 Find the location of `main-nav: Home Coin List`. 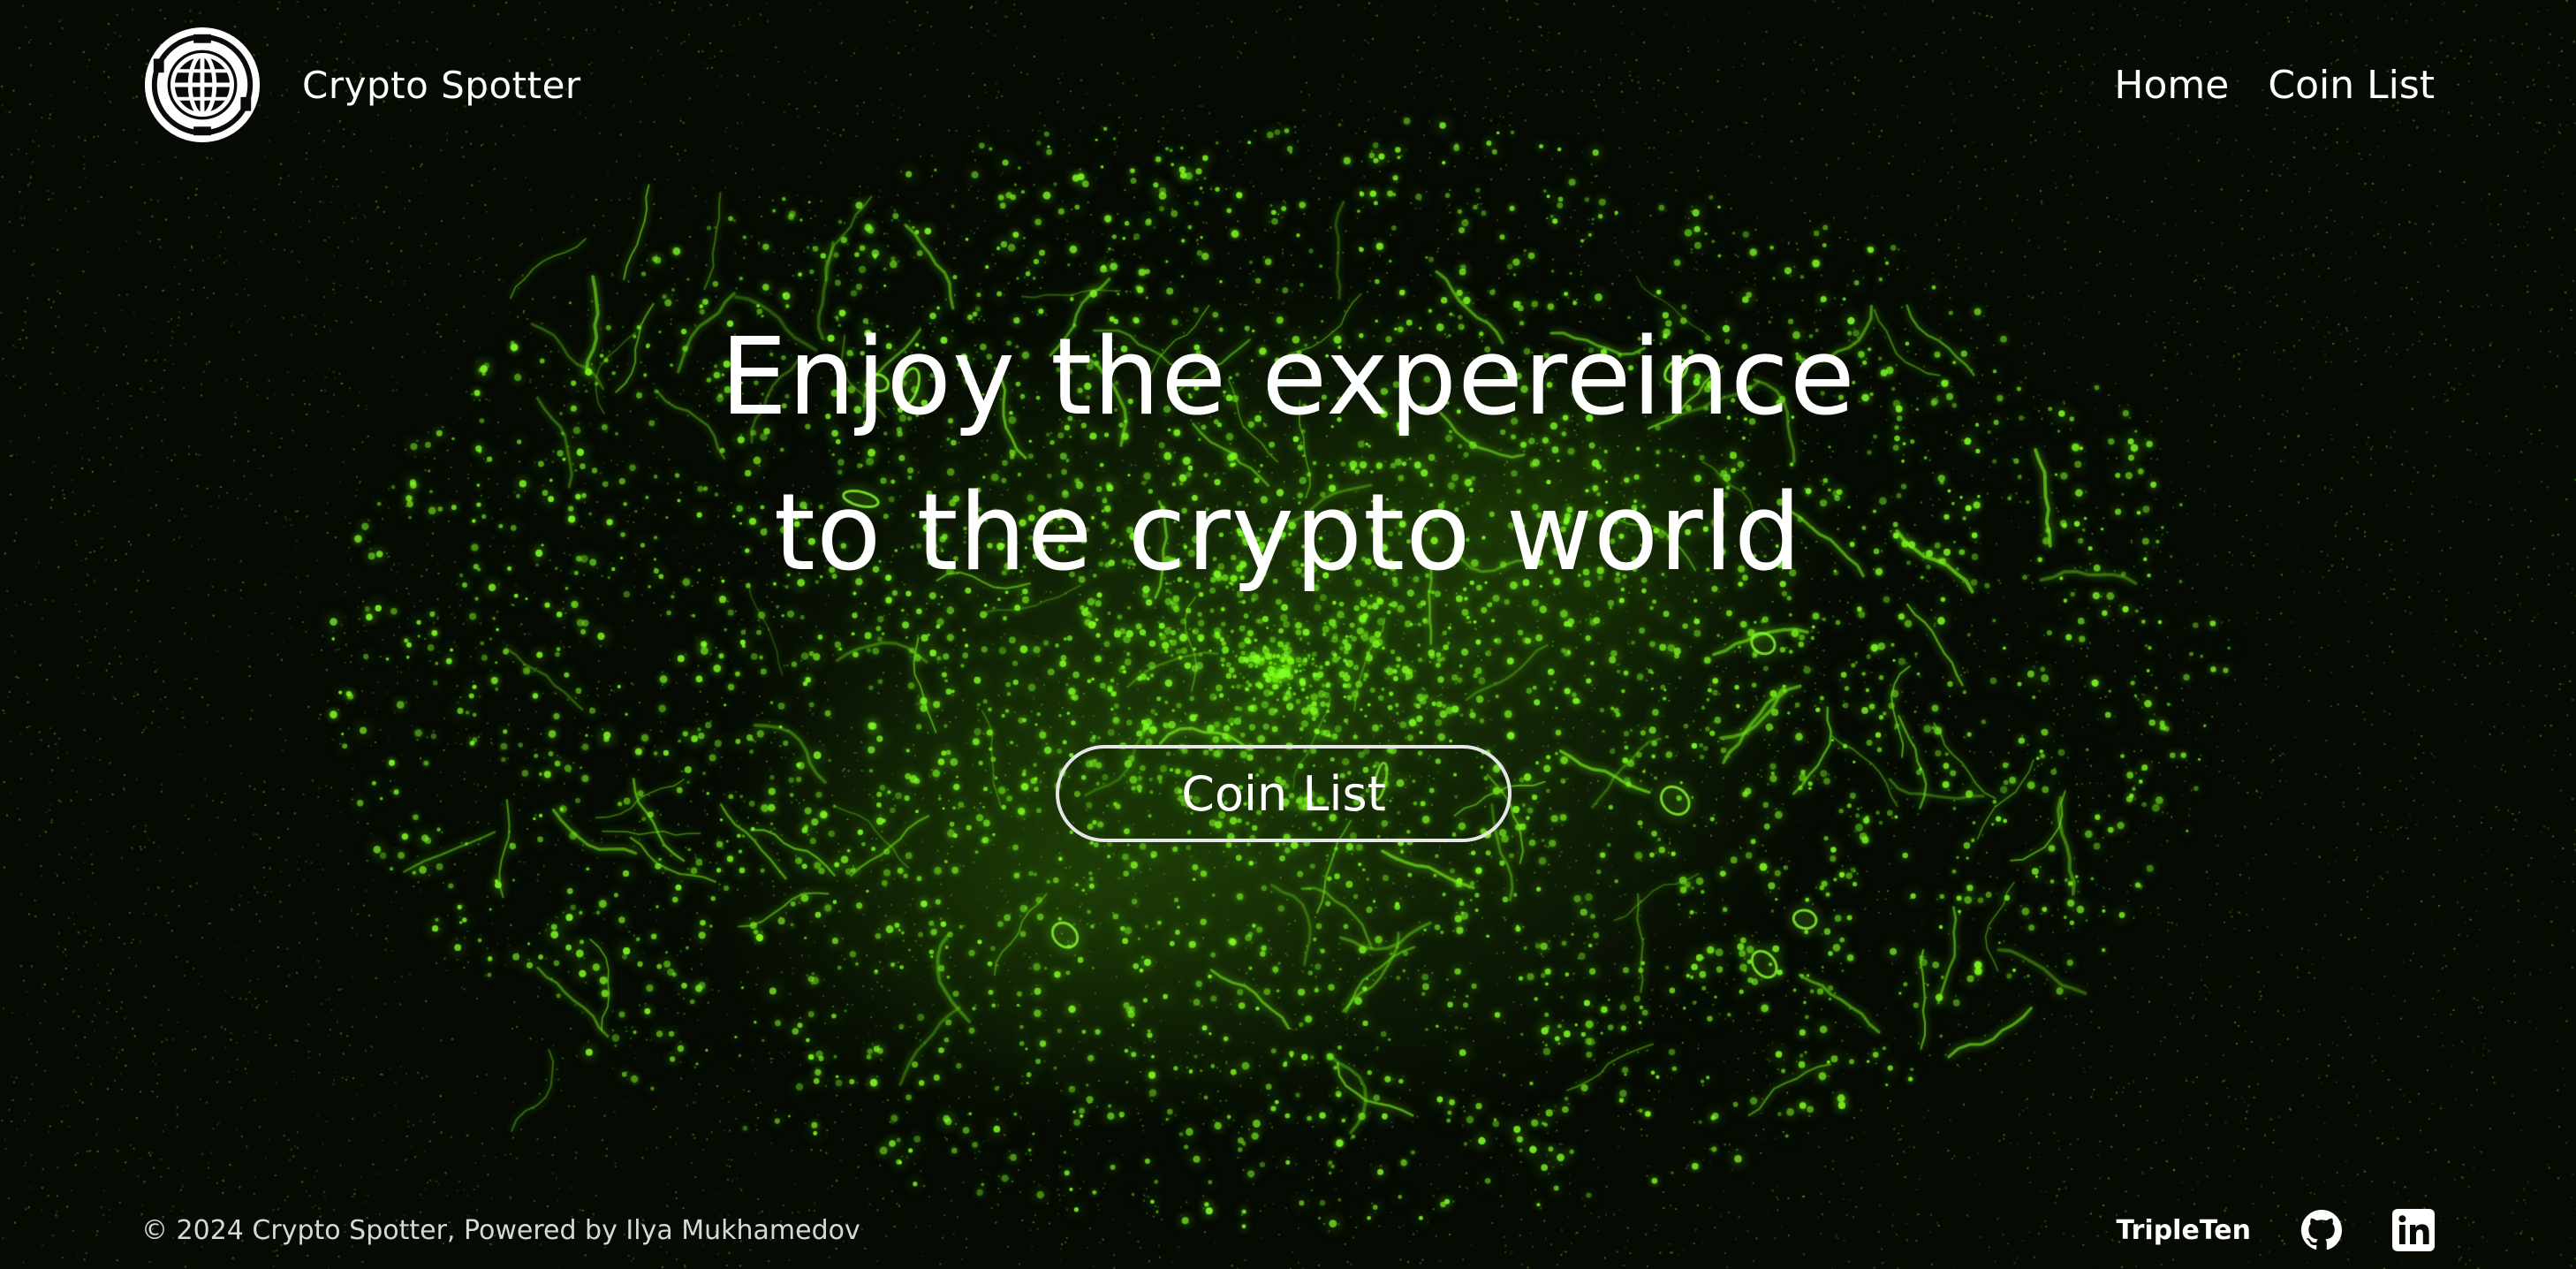

main-nav: Home Coin List is located at coordinates (2274, 85).